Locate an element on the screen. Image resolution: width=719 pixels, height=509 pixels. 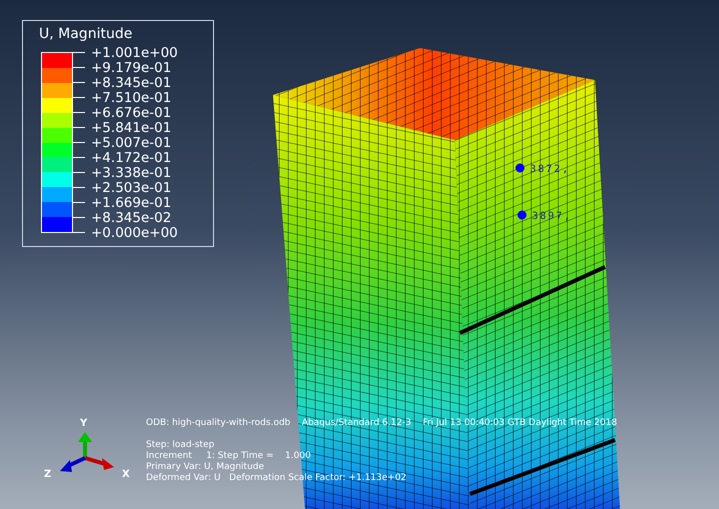
axis-label: Z is located at coordinates (48, 475).